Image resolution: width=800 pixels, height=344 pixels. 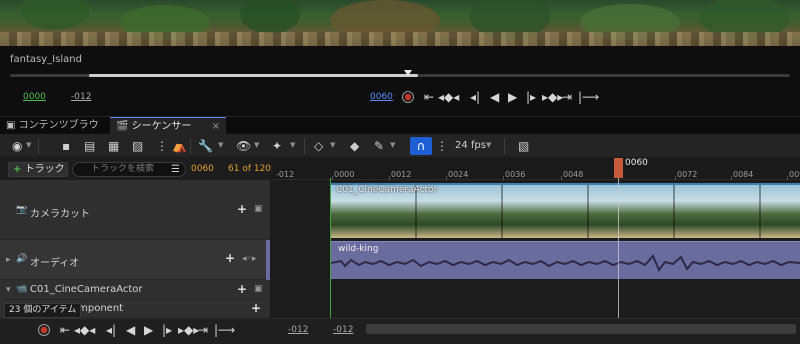 I want to click on track-row-camera-actor: ▾ 📹 C01_CineCameraActor + ▣, so click(x=135, y=290).